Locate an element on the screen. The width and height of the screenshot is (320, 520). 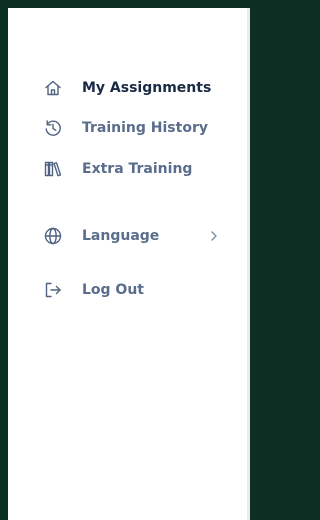
globe-icon is located at coordinates (53, 236).